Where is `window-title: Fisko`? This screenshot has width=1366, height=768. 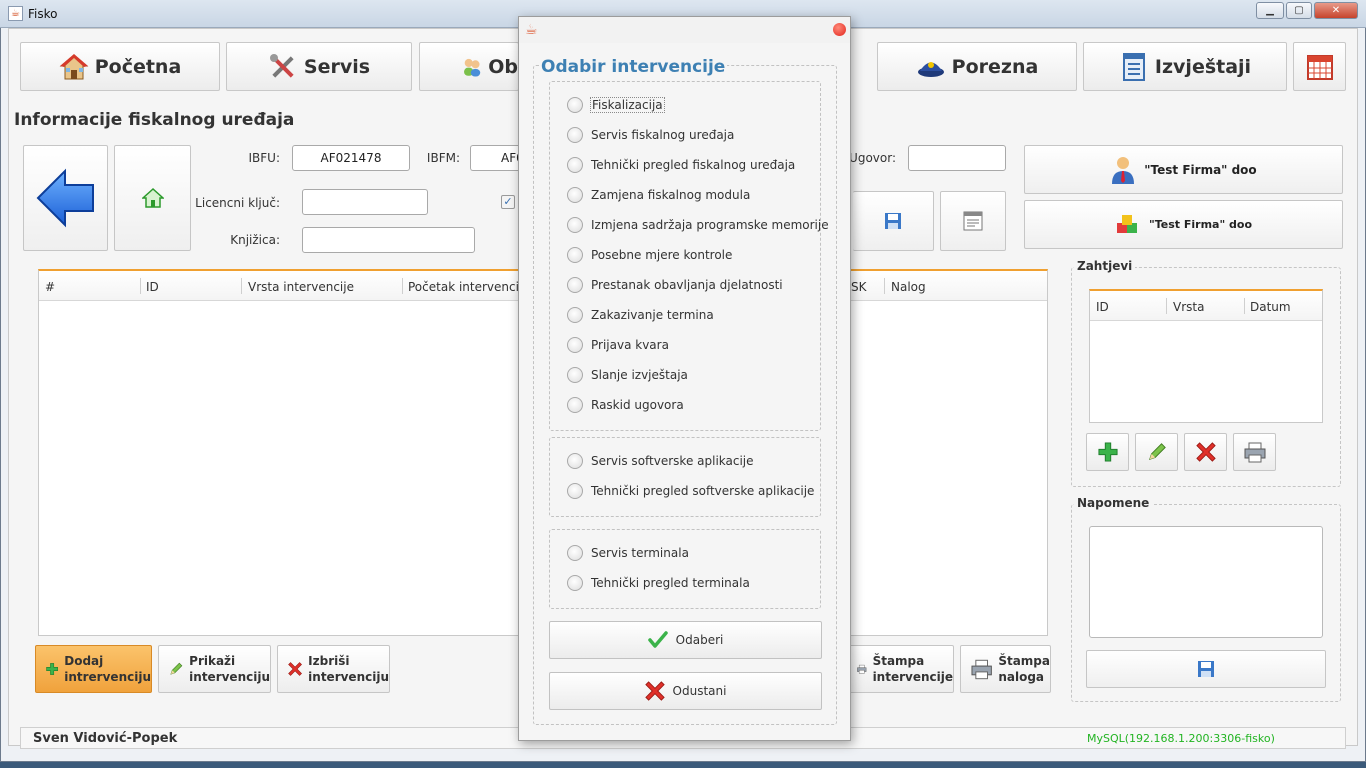 window-title: Fisko is located at coordinates (43, 14).